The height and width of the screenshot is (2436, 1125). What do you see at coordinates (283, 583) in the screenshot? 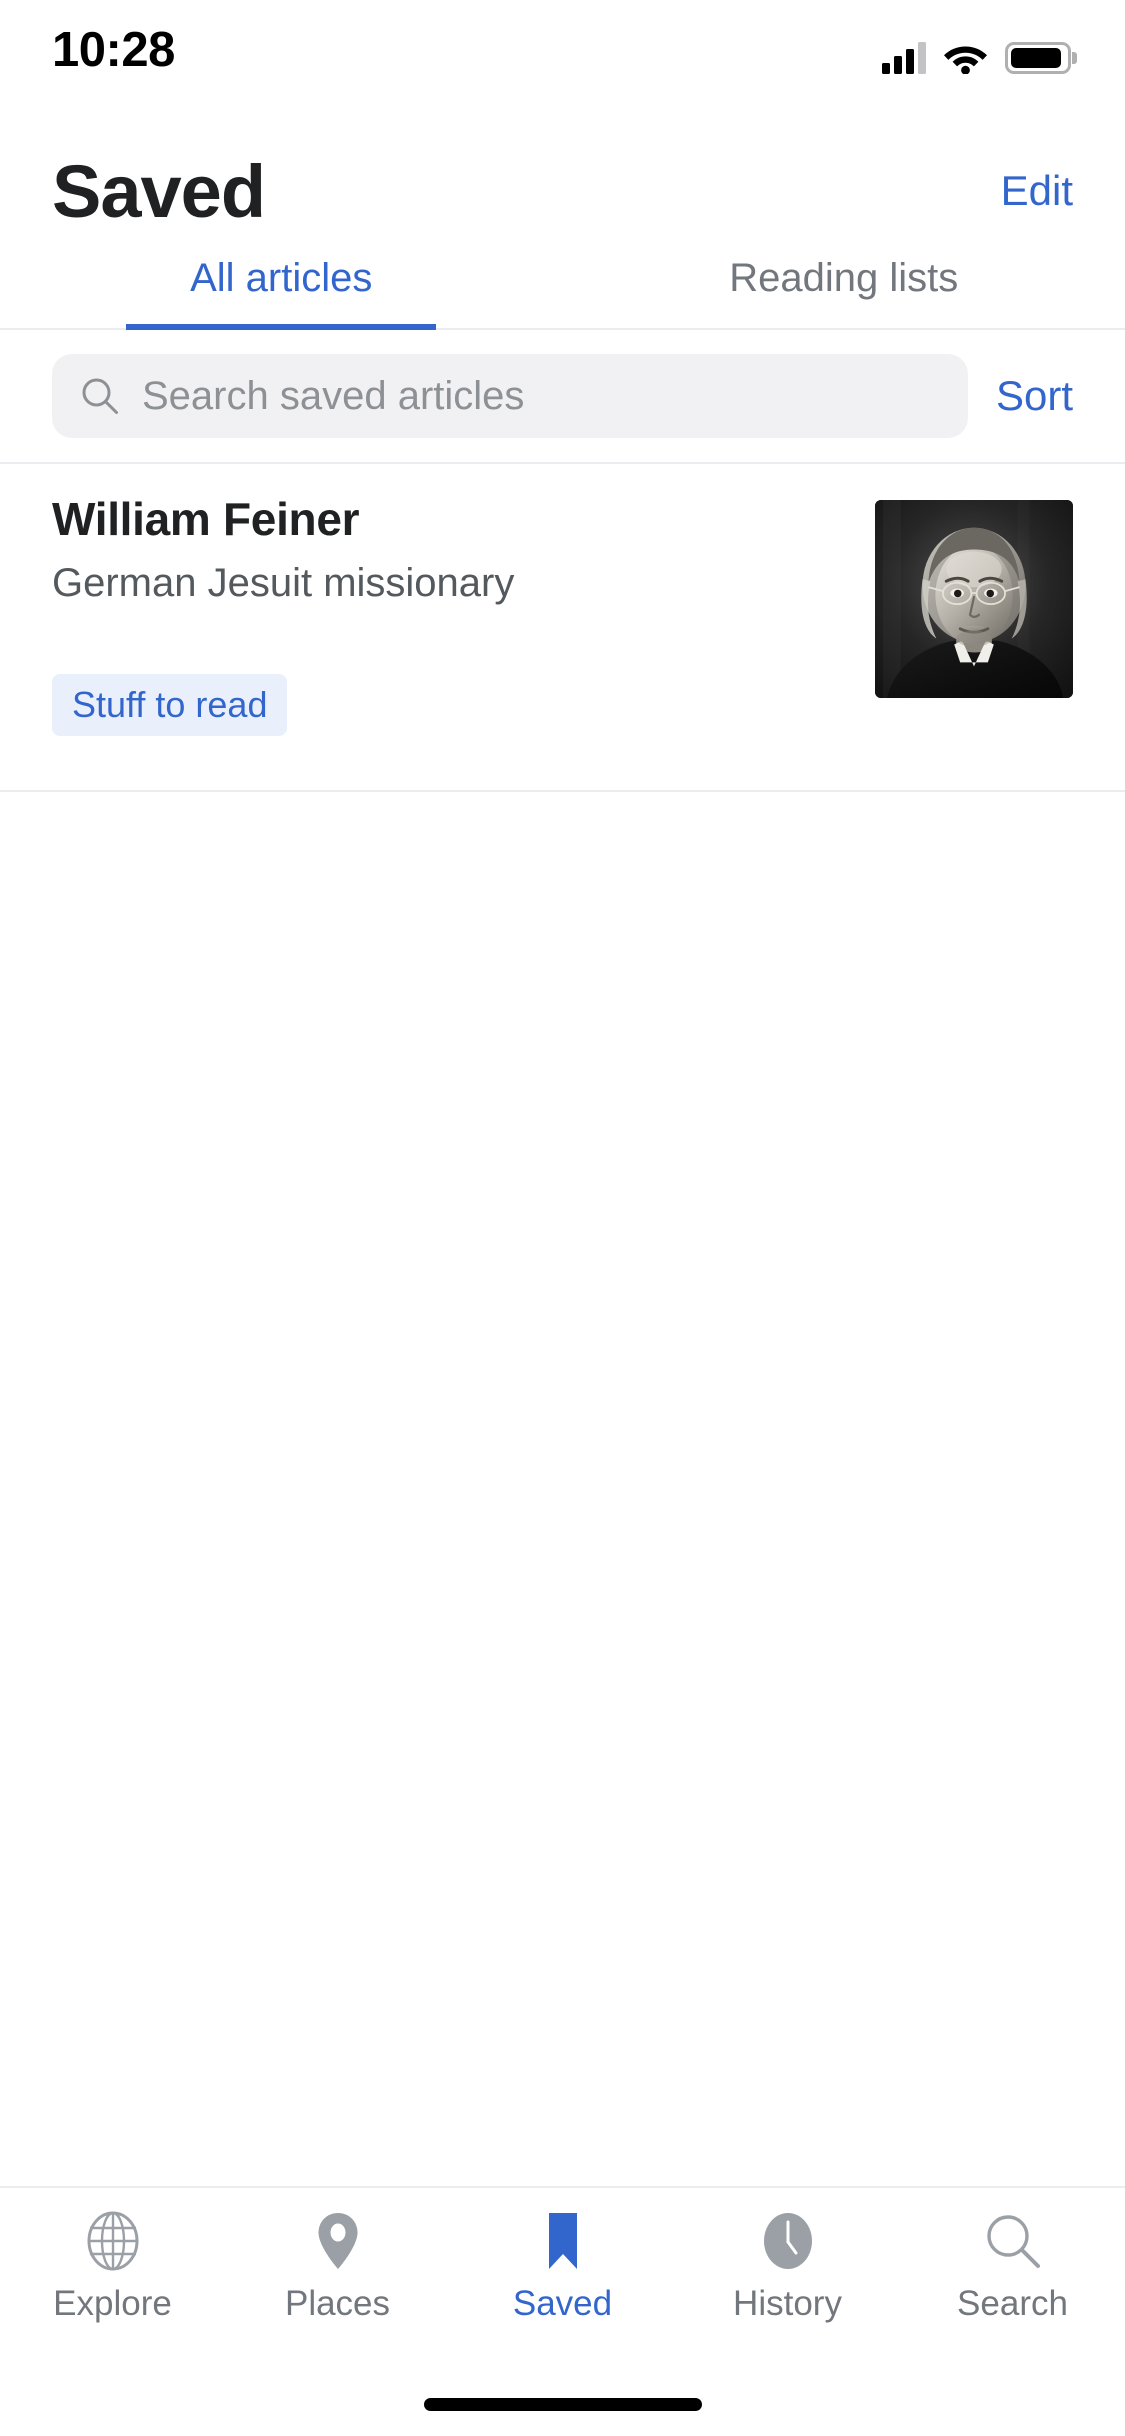
I see `article-description: German Jesuit missionary` at bounding box center [283, 583].